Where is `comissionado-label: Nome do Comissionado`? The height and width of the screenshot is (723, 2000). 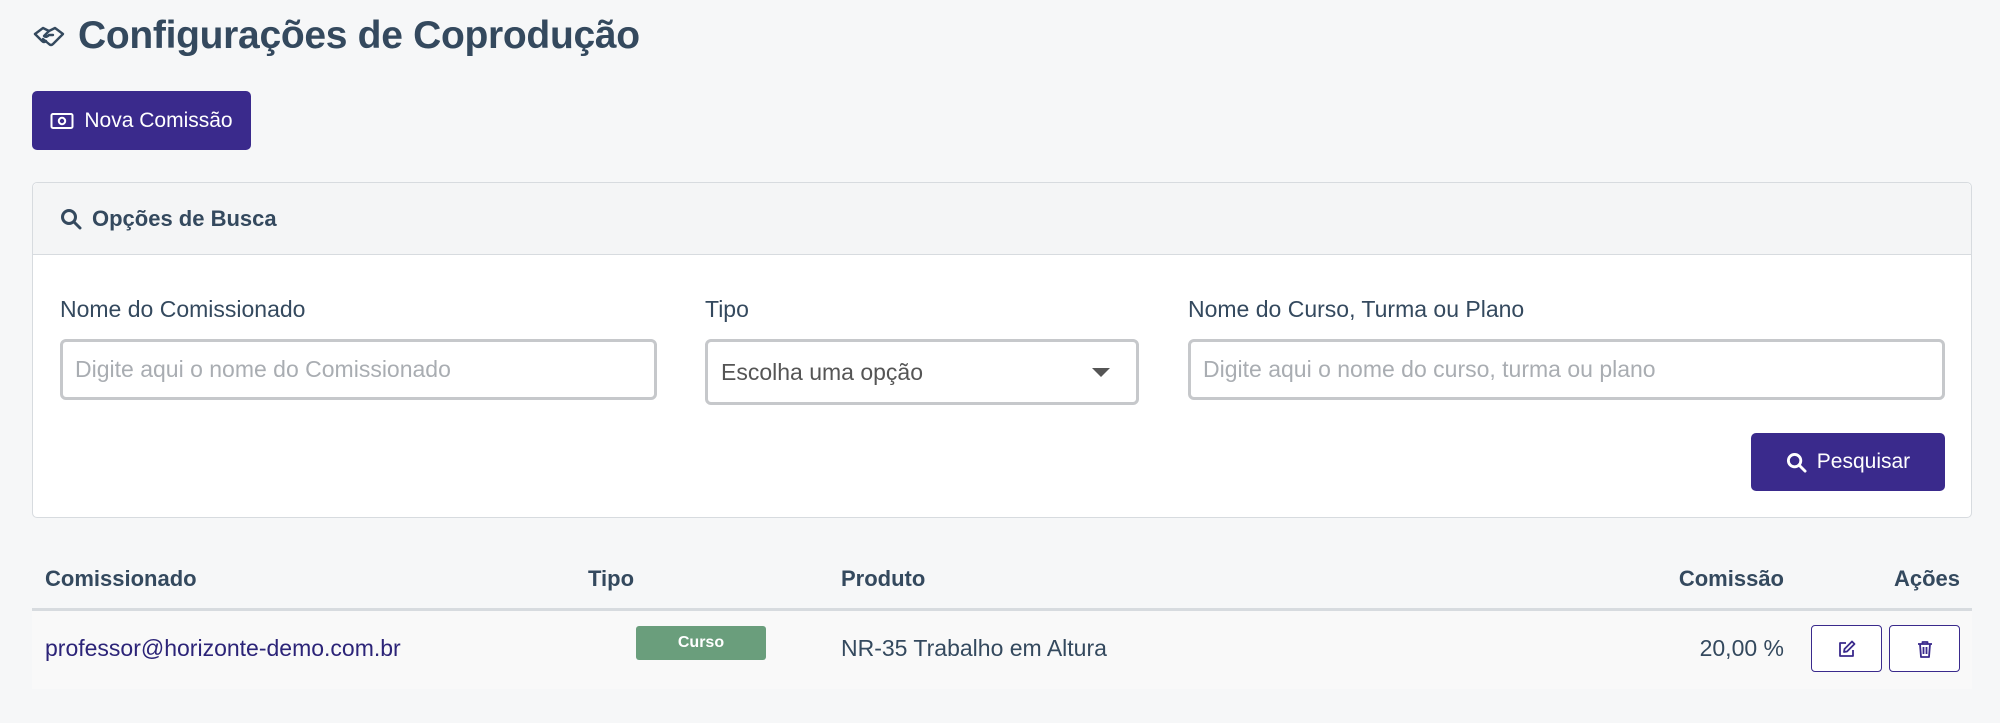
comissionado-label: Nome do Comissionado is located at coordinates (183, 309).